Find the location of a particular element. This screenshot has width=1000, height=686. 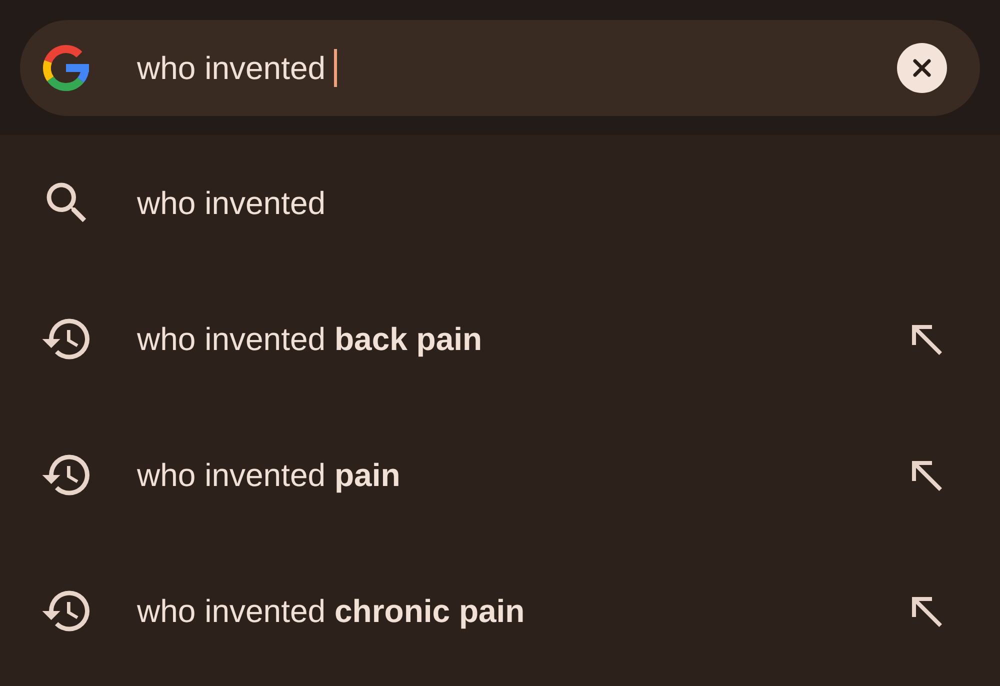

g-logo-icon is located at coordinates (66, 68).